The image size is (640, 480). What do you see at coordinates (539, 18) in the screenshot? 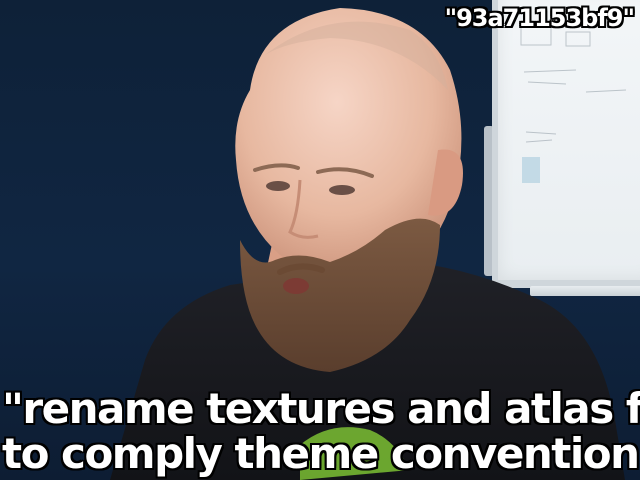
I see `image-id-label: "93a71153bf9"` at bounding box center [539, 18].